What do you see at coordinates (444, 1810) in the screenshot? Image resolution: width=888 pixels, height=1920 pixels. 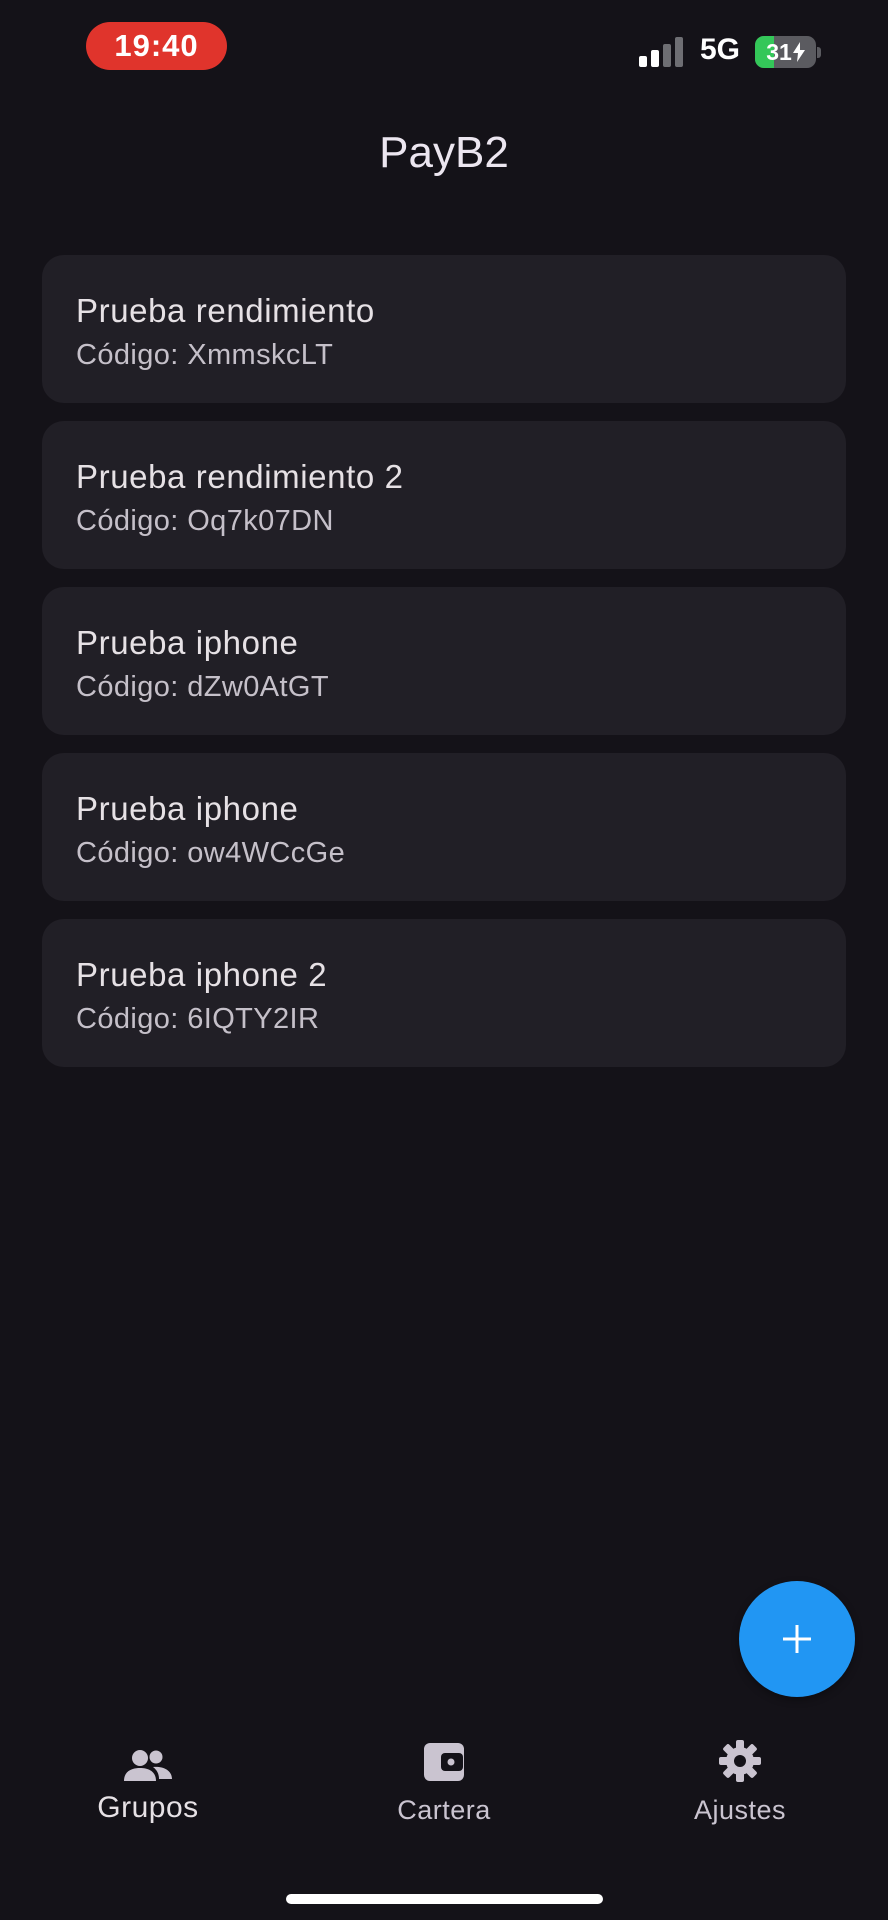 I see `nav-label-cartera: Cartera` at bounding box center [444, 1810].